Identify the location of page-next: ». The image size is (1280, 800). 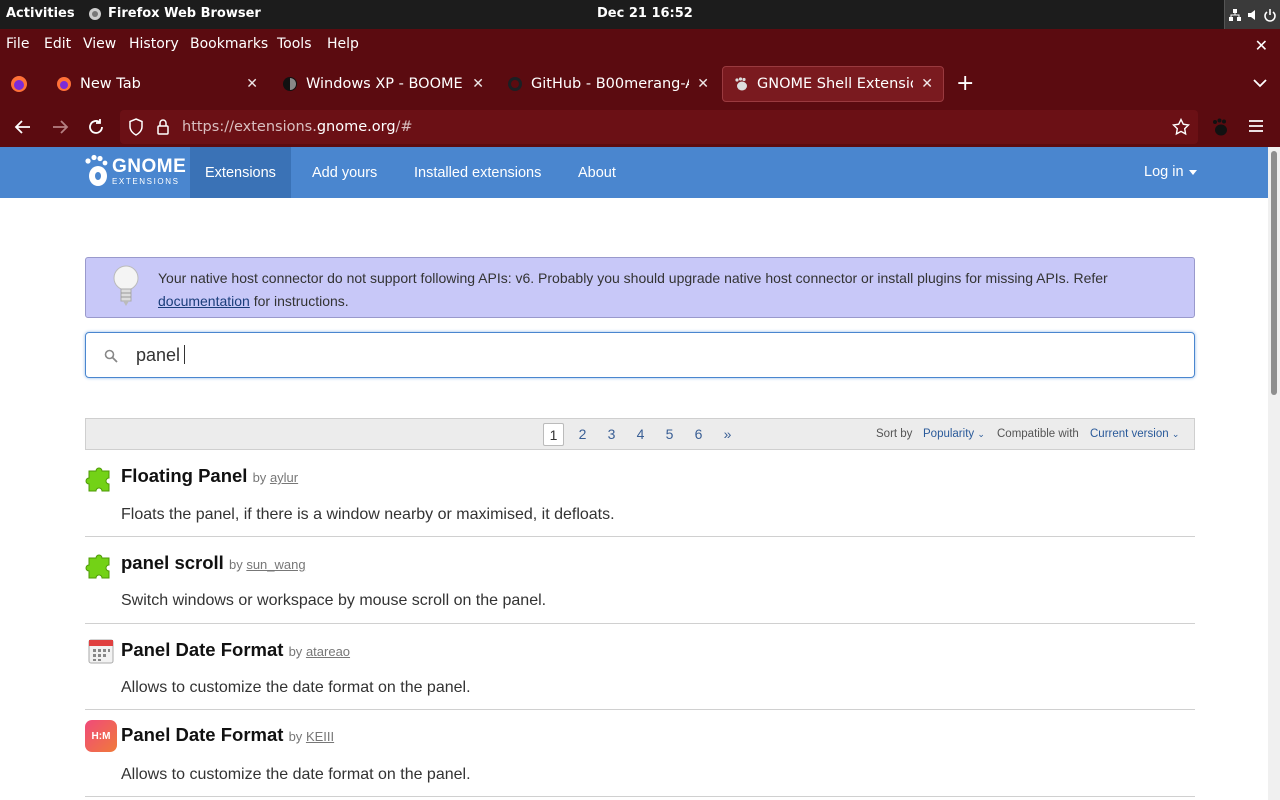
(727, 434).